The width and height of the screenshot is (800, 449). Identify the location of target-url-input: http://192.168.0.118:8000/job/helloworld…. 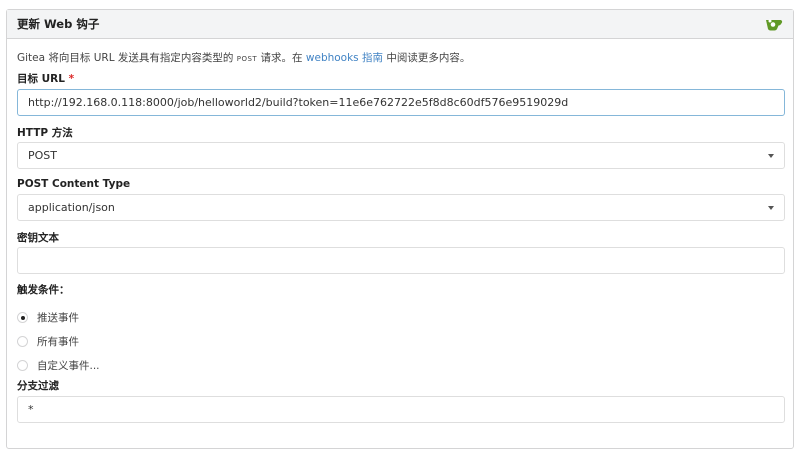
(401, 102).